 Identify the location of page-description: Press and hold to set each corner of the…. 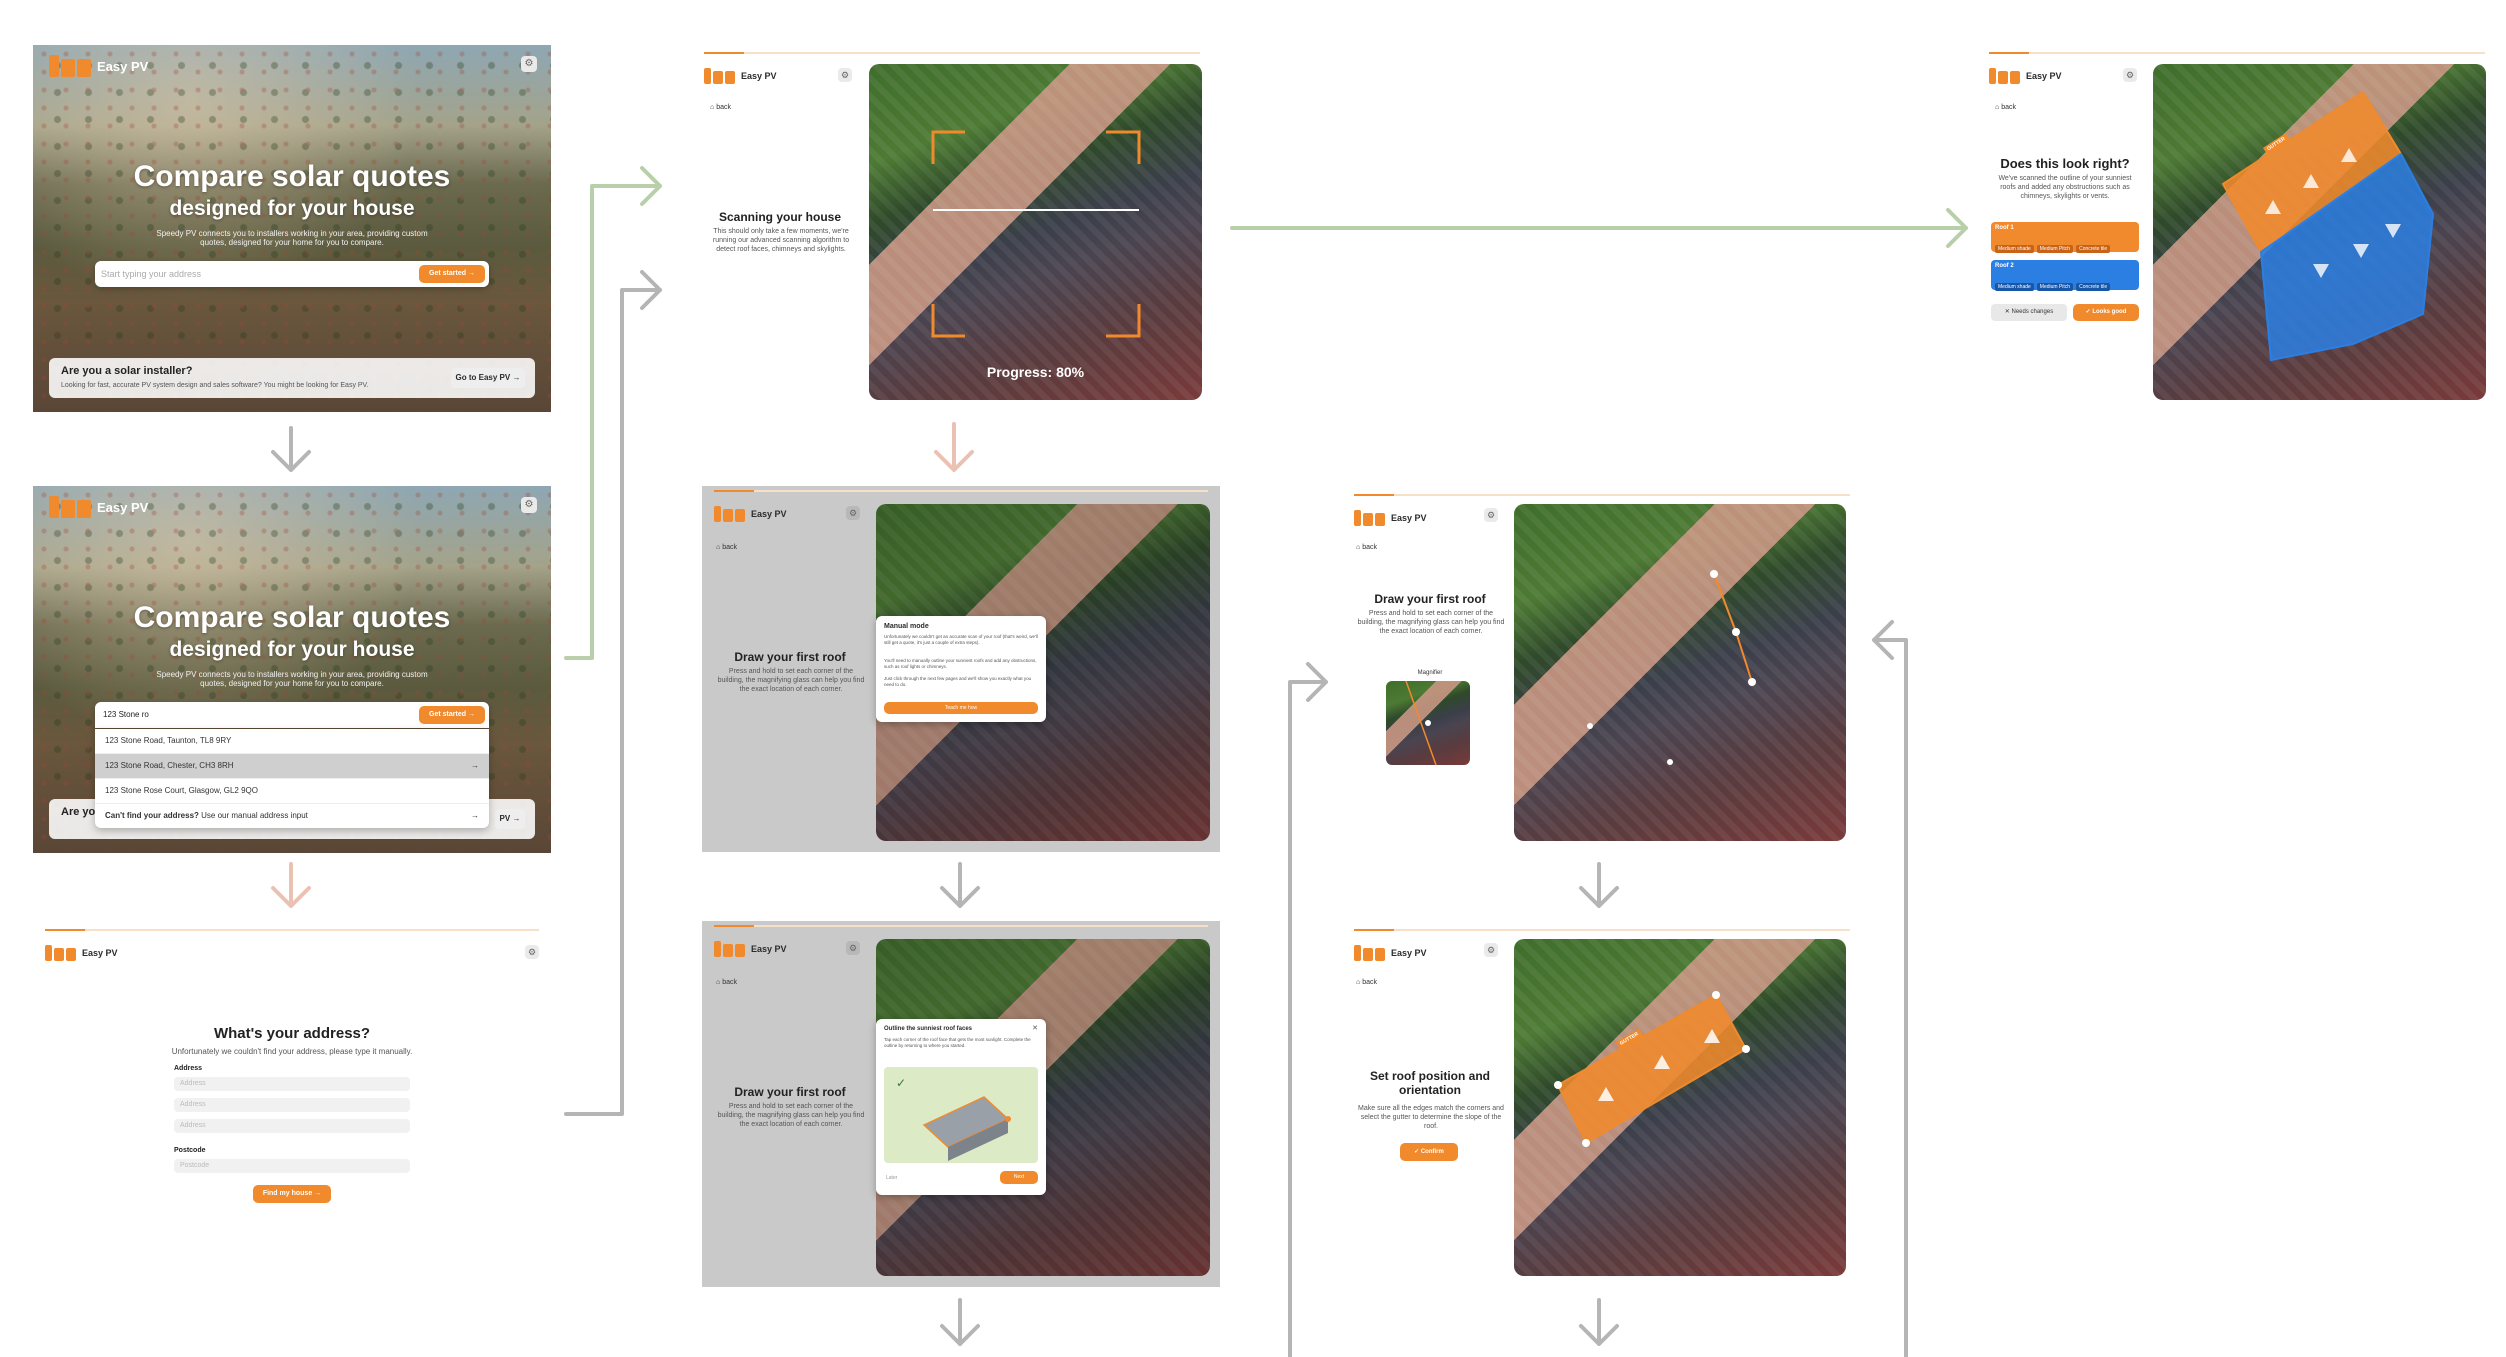
(1431, 622).